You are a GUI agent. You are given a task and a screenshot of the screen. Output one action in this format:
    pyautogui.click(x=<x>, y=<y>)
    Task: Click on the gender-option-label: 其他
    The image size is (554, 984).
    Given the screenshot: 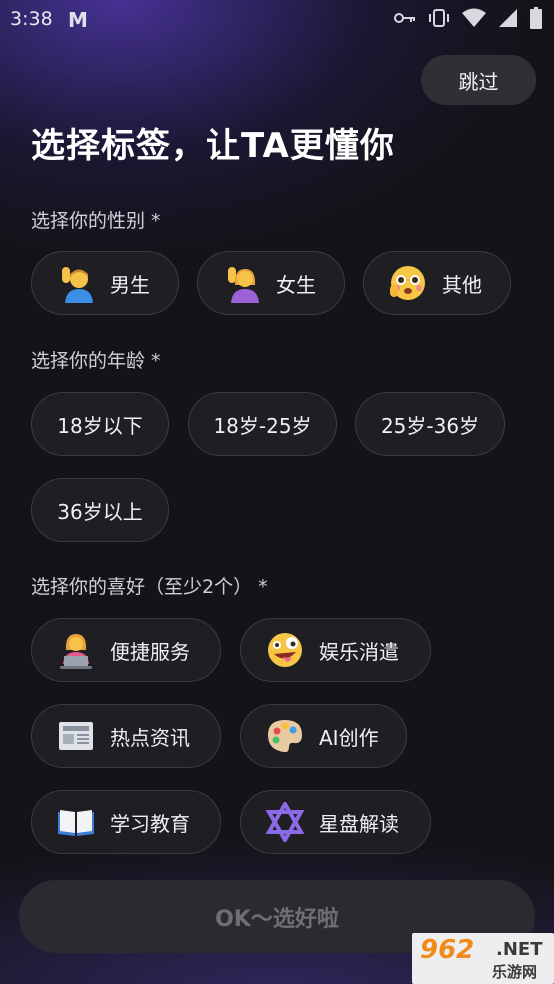 What is the action you would take?
    pyautogui.click(x=462, y=284)
    